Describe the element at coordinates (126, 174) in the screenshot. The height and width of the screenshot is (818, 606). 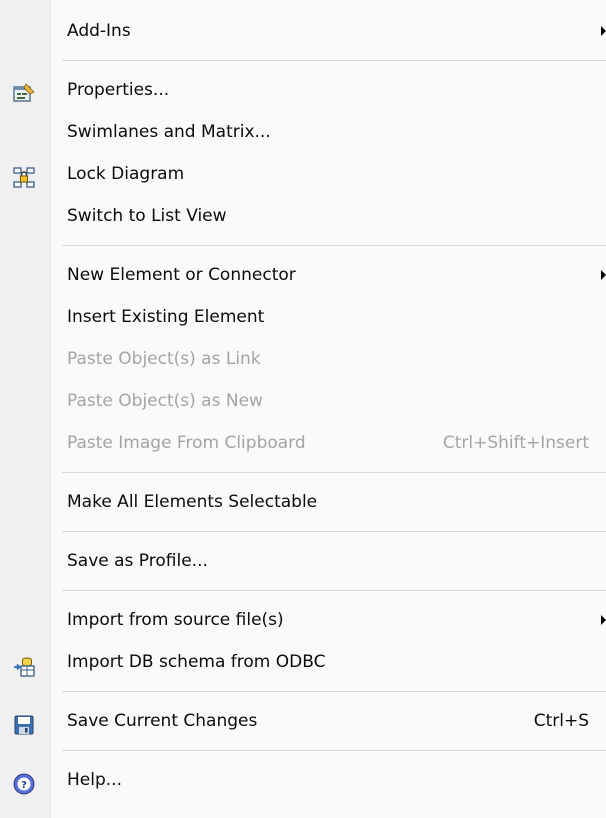
I see `menu-item-label: Lock Diagram` at that location.